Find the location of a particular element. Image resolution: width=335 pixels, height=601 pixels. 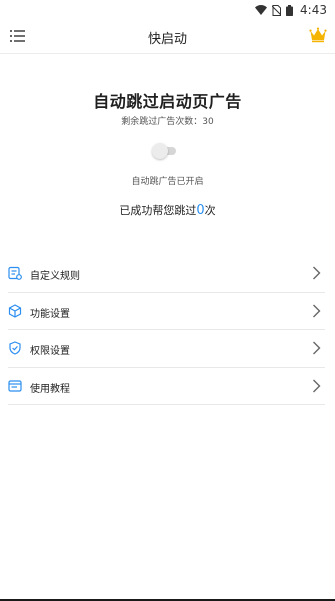

status-bar: 4:43 is located at coordinates (167, 10).